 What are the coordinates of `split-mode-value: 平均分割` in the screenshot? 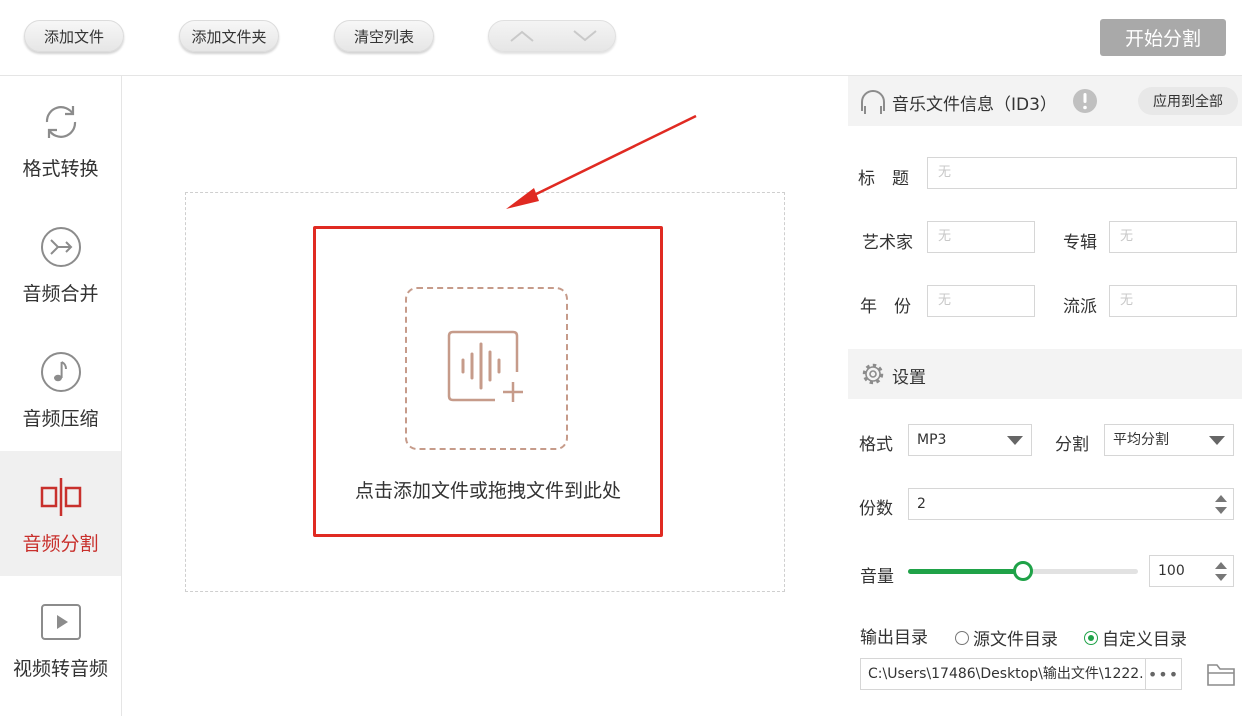 It's located at (1141, 440).